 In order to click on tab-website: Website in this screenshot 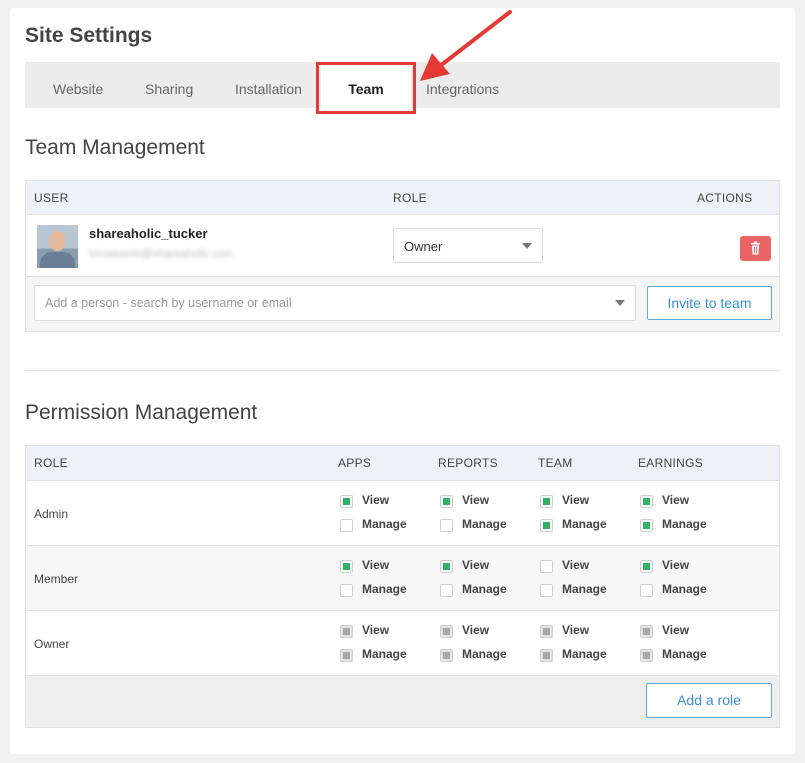, I will do `click(78, 85)`.